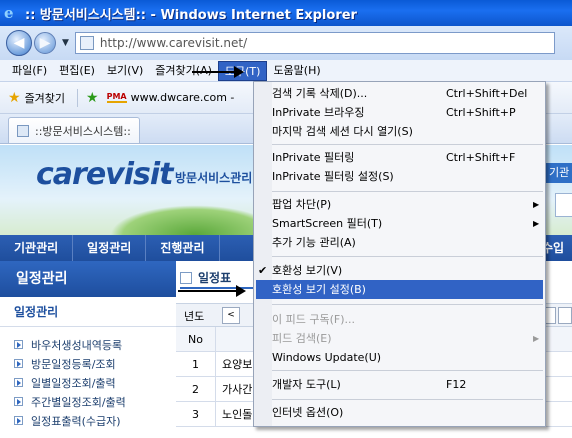  I want to click on left-menu-item: 일정표출력(수급자), so click(95, 420).